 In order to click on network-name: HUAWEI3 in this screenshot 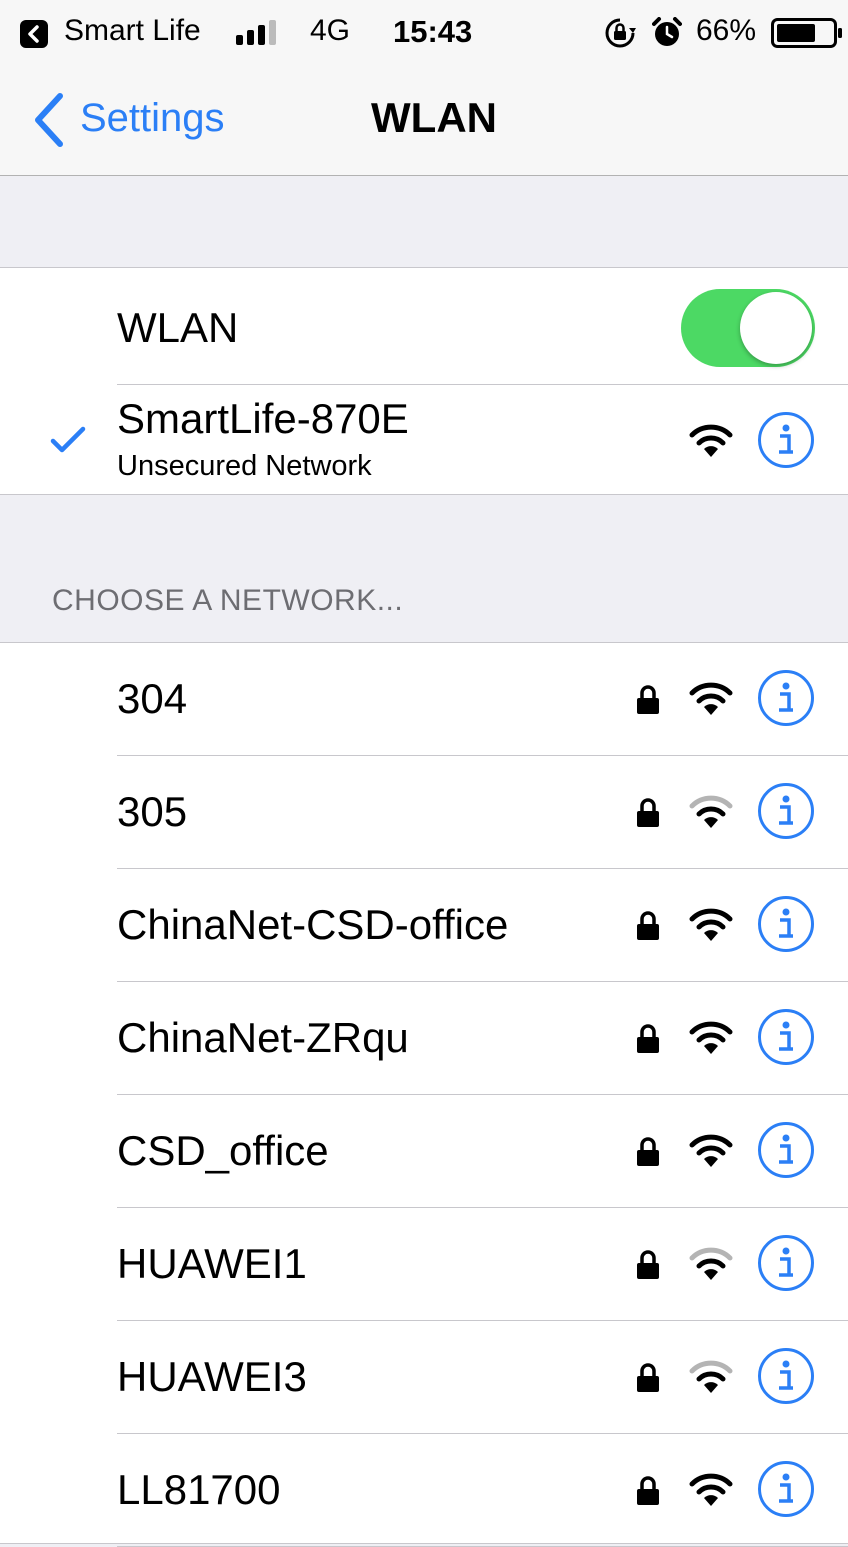, I will do `click(212, 1376)`.